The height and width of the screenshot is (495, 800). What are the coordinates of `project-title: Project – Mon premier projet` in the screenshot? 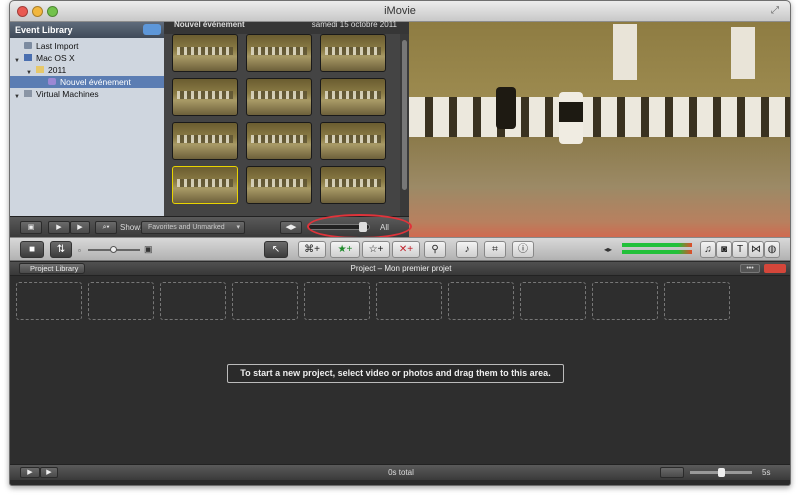 It's located at (401, 268).